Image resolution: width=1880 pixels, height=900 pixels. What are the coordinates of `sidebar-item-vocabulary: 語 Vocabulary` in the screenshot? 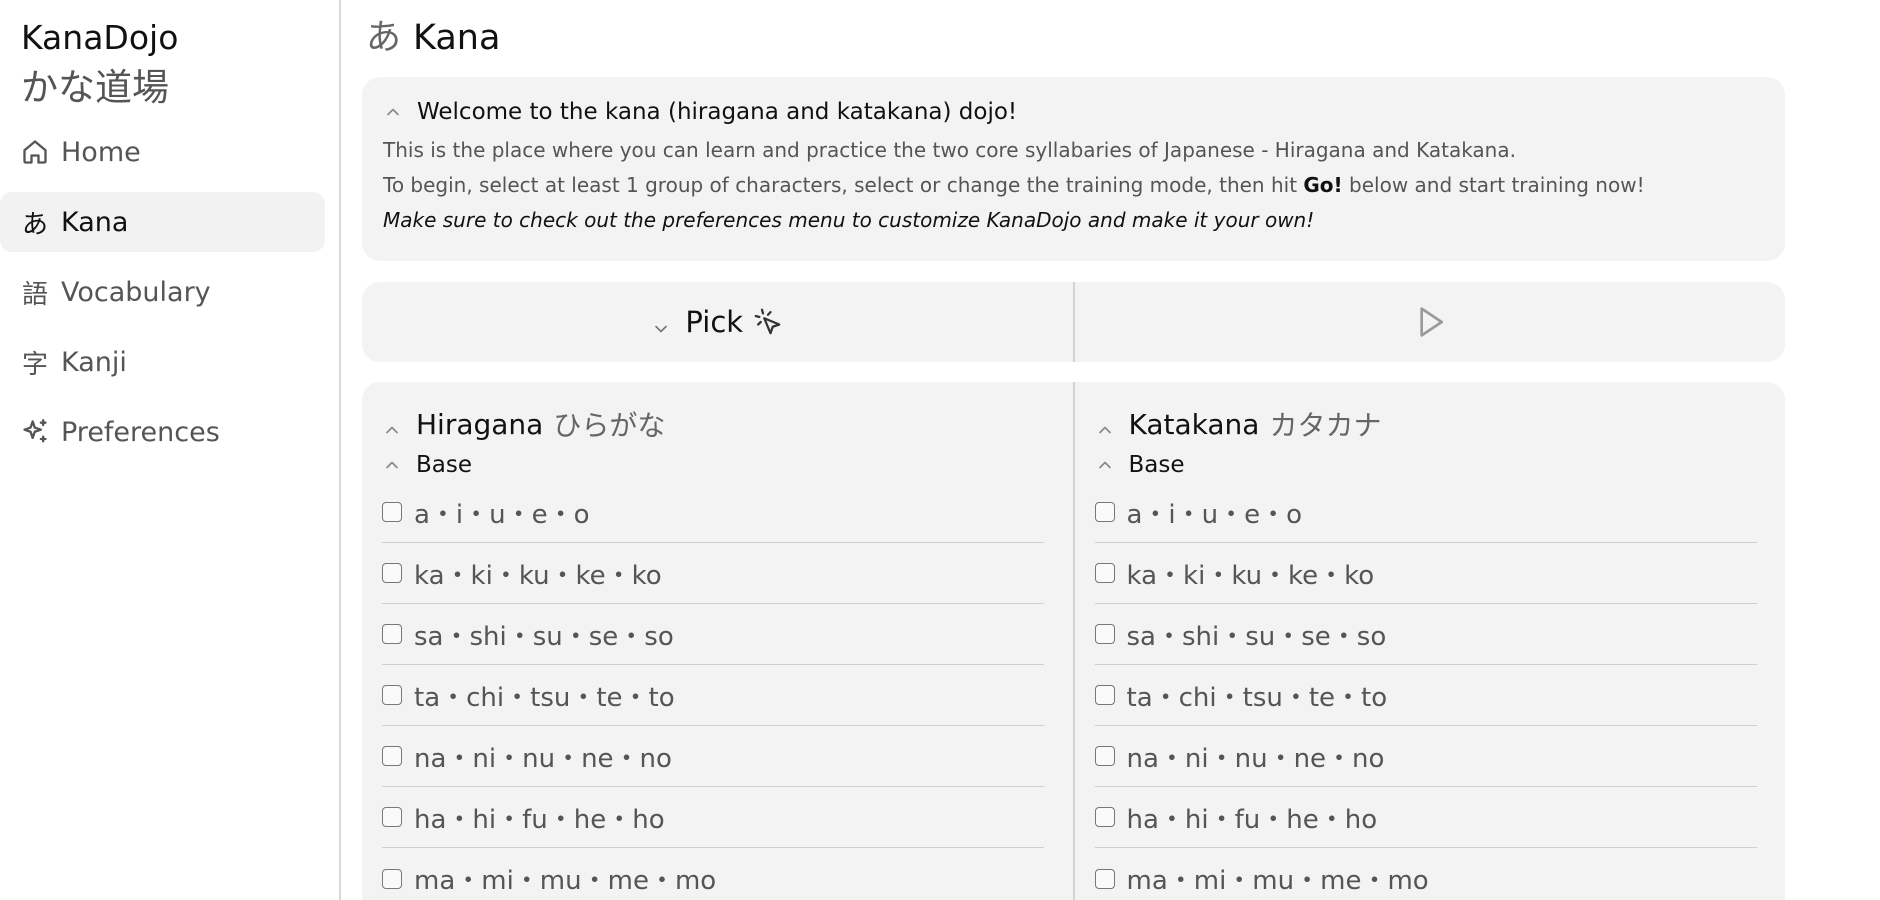 It's located at (162, 292).